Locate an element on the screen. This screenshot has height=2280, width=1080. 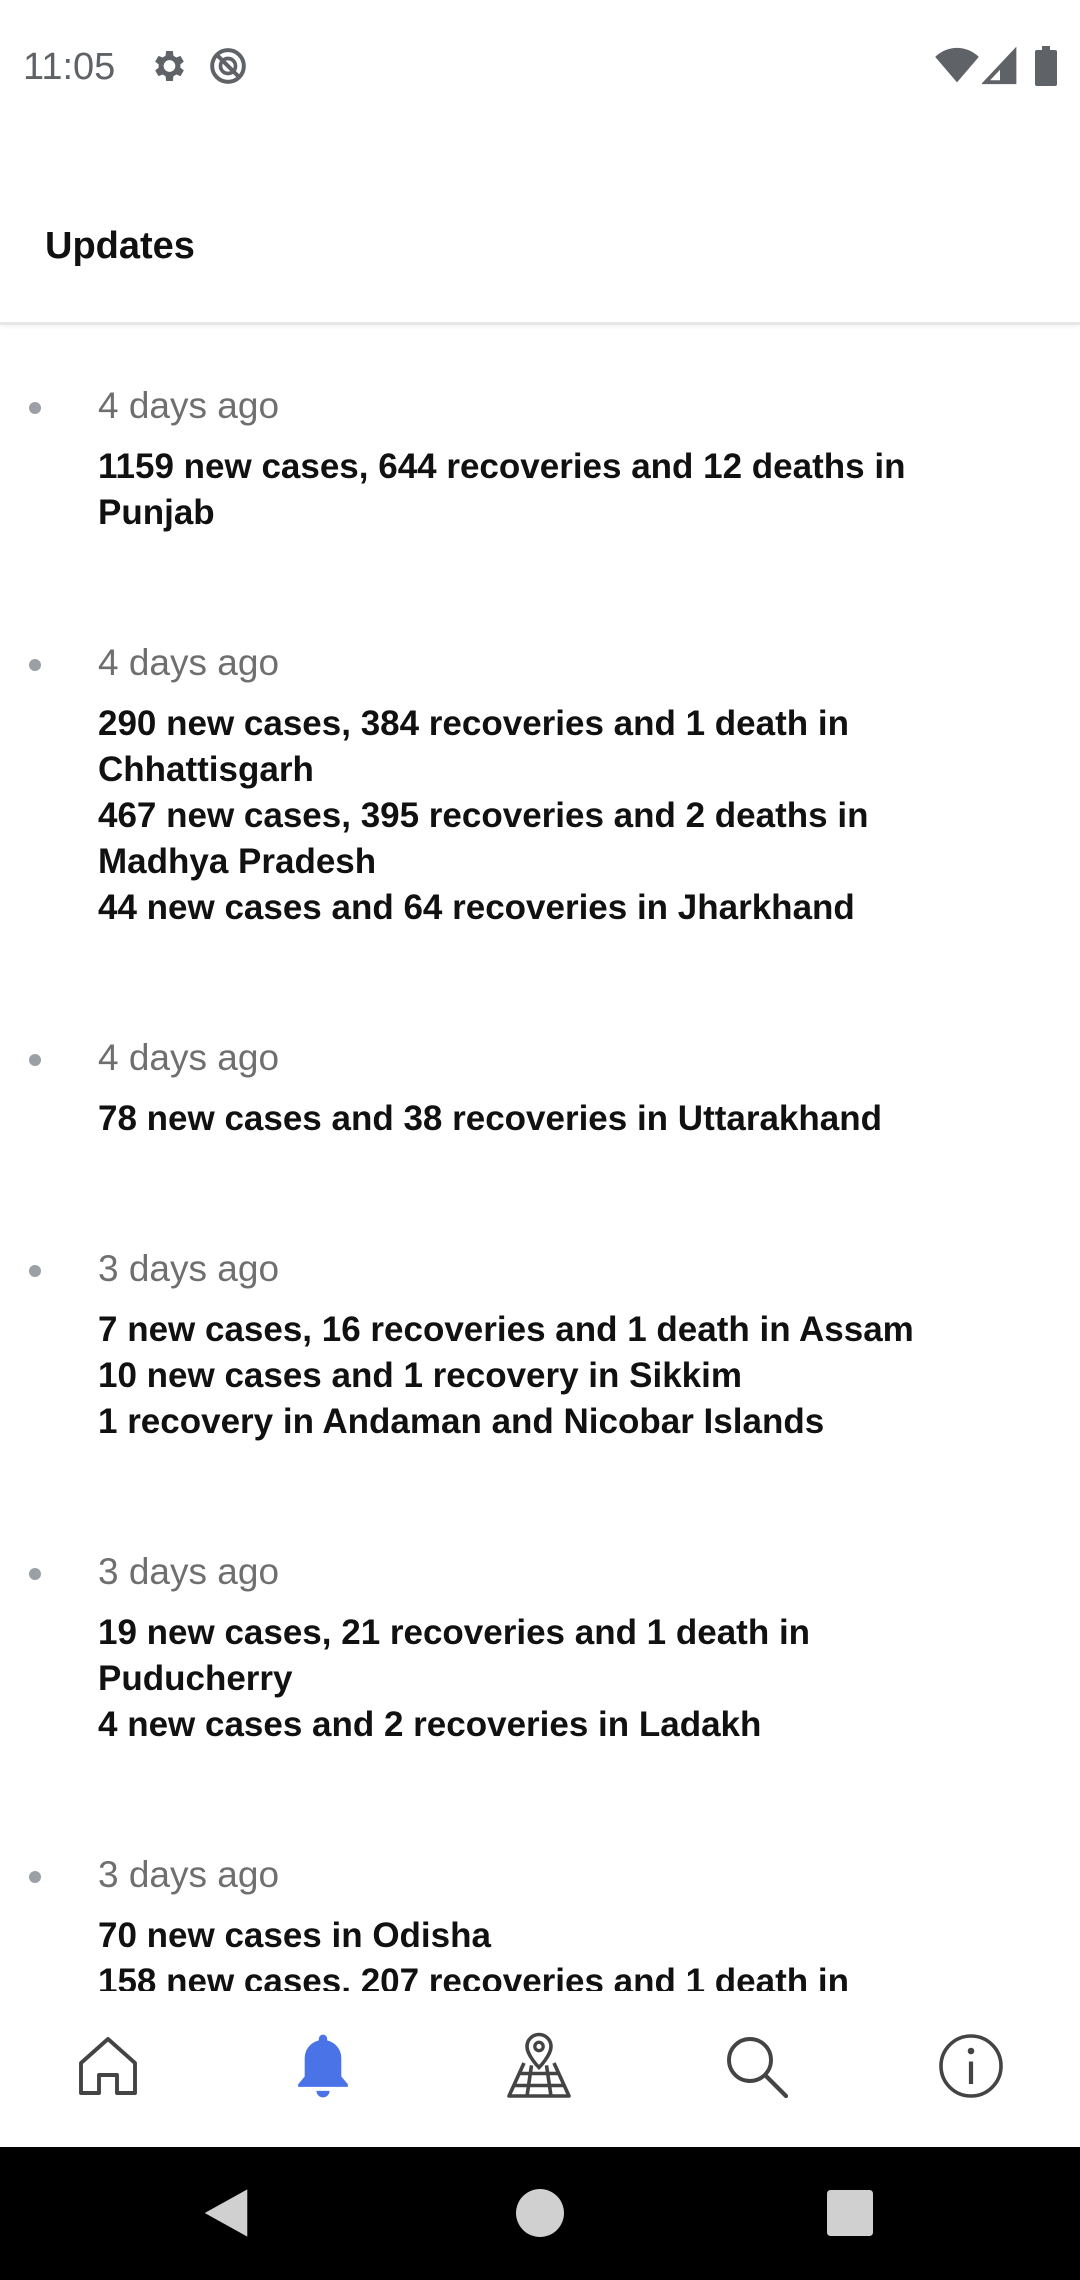
nav-map-button is located at coordinates (539, 2066).